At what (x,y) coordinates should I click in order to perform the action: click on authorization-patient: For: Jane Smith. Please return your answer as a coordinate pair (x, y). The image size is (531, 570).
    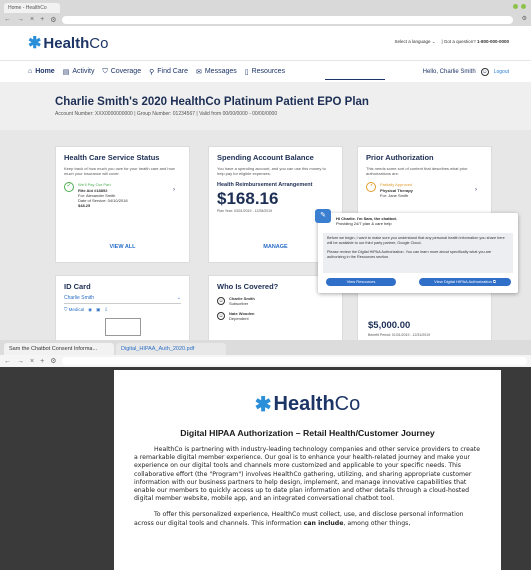
    Looking at the image, I should click on (394, 195).